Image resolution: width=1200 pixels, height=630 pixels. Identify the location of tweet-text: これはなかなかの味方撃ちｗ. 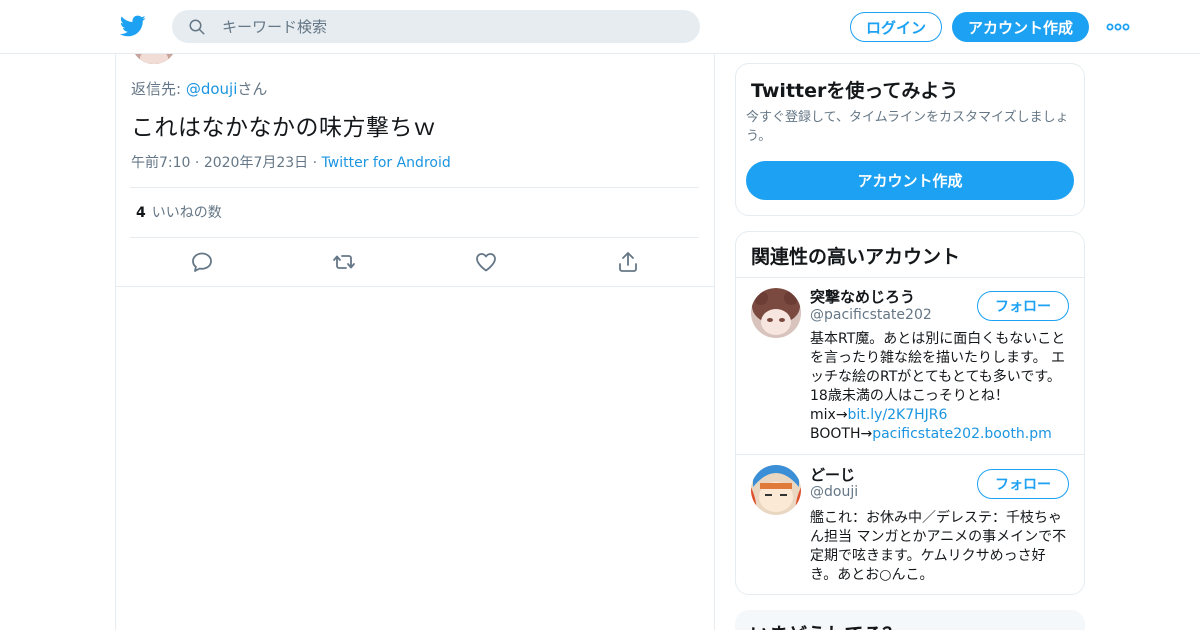
(284, 128).